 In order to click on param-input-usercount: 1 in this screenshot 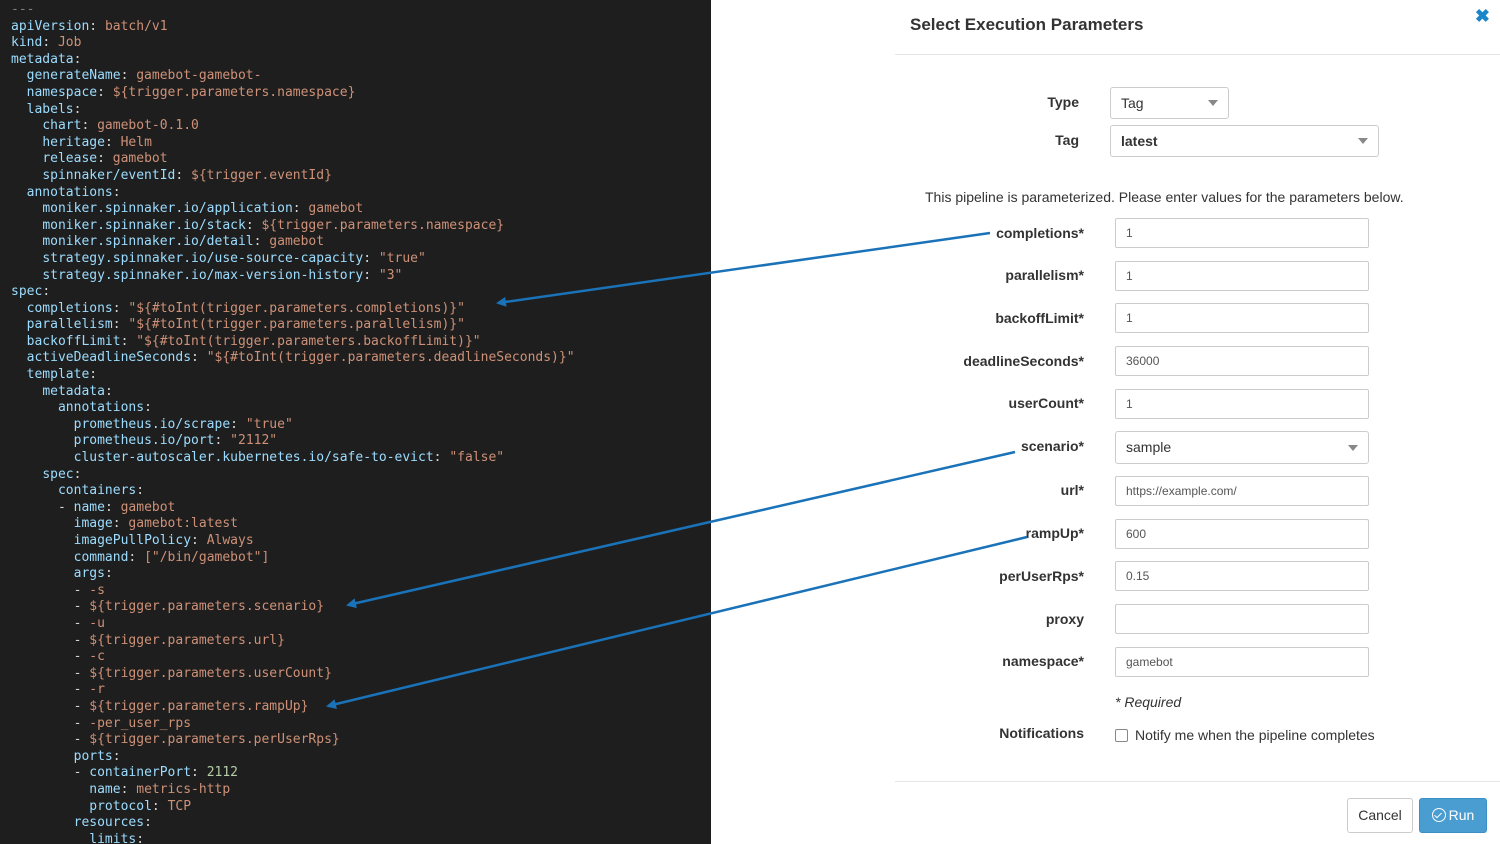, I will do `click(1242, 404)`.